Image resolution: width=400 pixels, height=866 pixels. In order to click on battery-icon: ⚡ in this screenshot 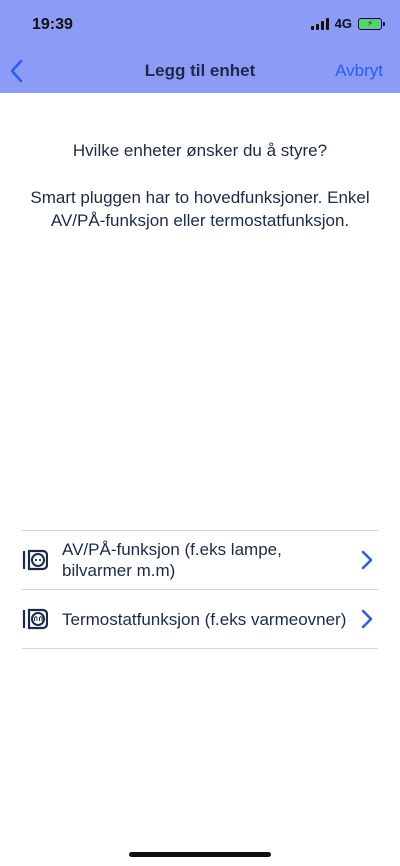, I will do `click(371, 23)`.